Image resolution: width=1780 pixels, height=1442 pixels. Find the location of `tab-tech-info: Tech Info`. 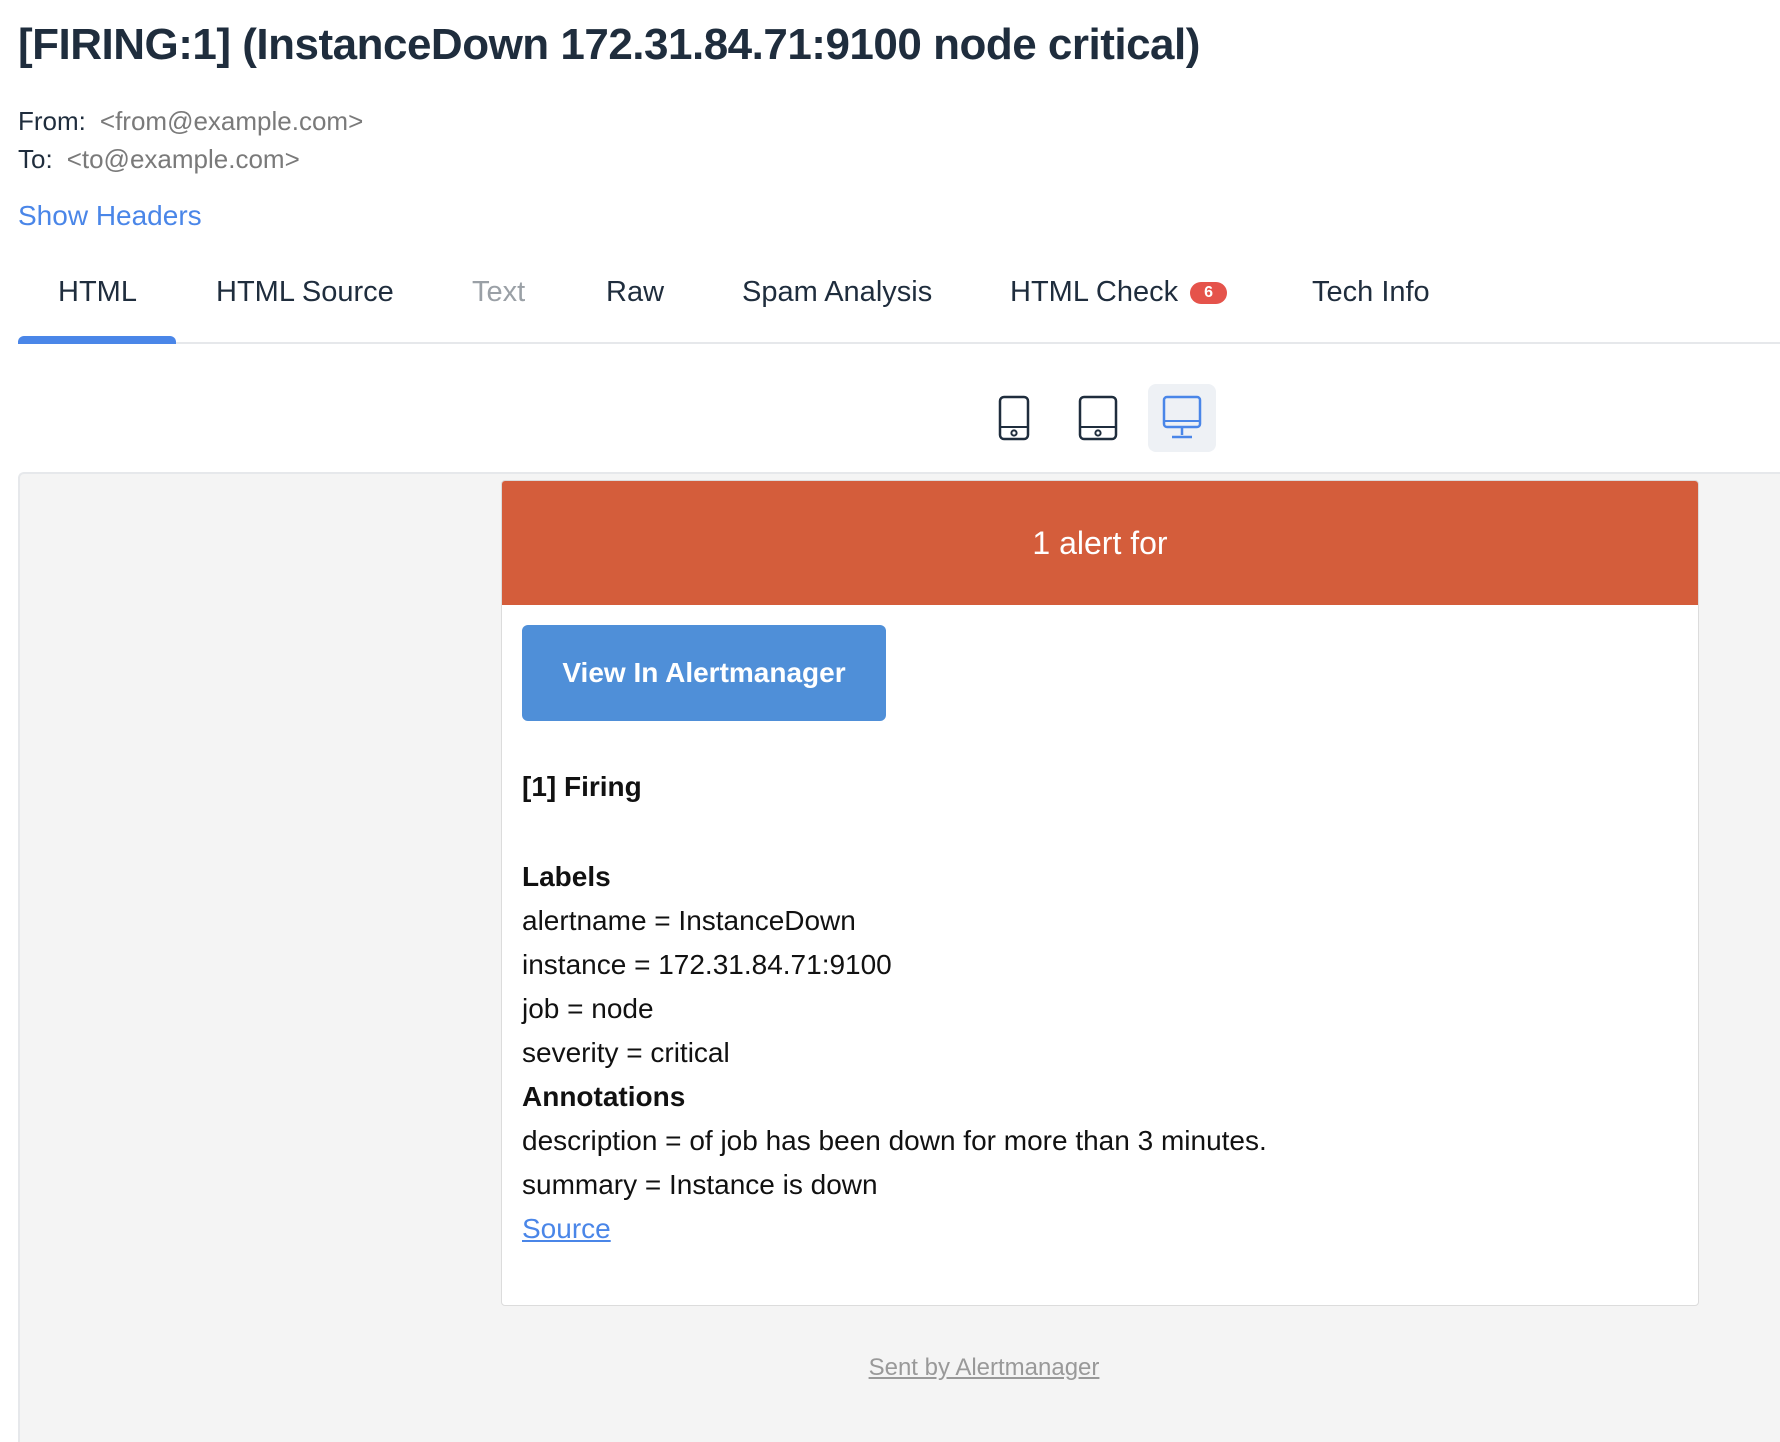

tab-tech-info: Tech Info is located at coordinates (1371, 292).